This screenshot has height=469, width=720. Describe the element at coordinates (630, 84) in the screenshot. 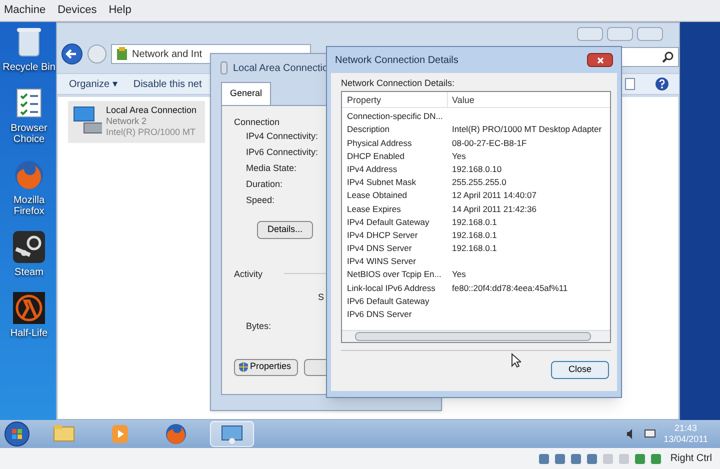

I see `preview-pane-icon` at that location.